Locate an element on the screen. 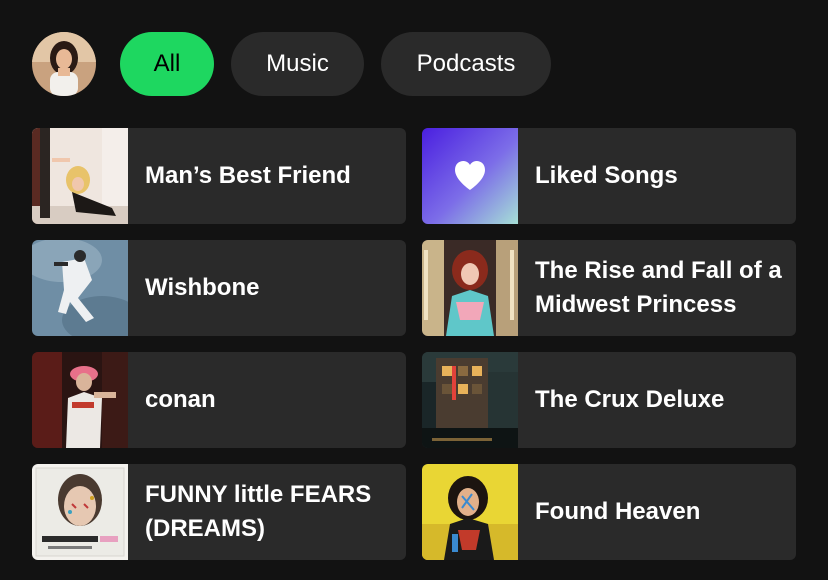  liked-songs-cover is located at coordinates (470, 176).